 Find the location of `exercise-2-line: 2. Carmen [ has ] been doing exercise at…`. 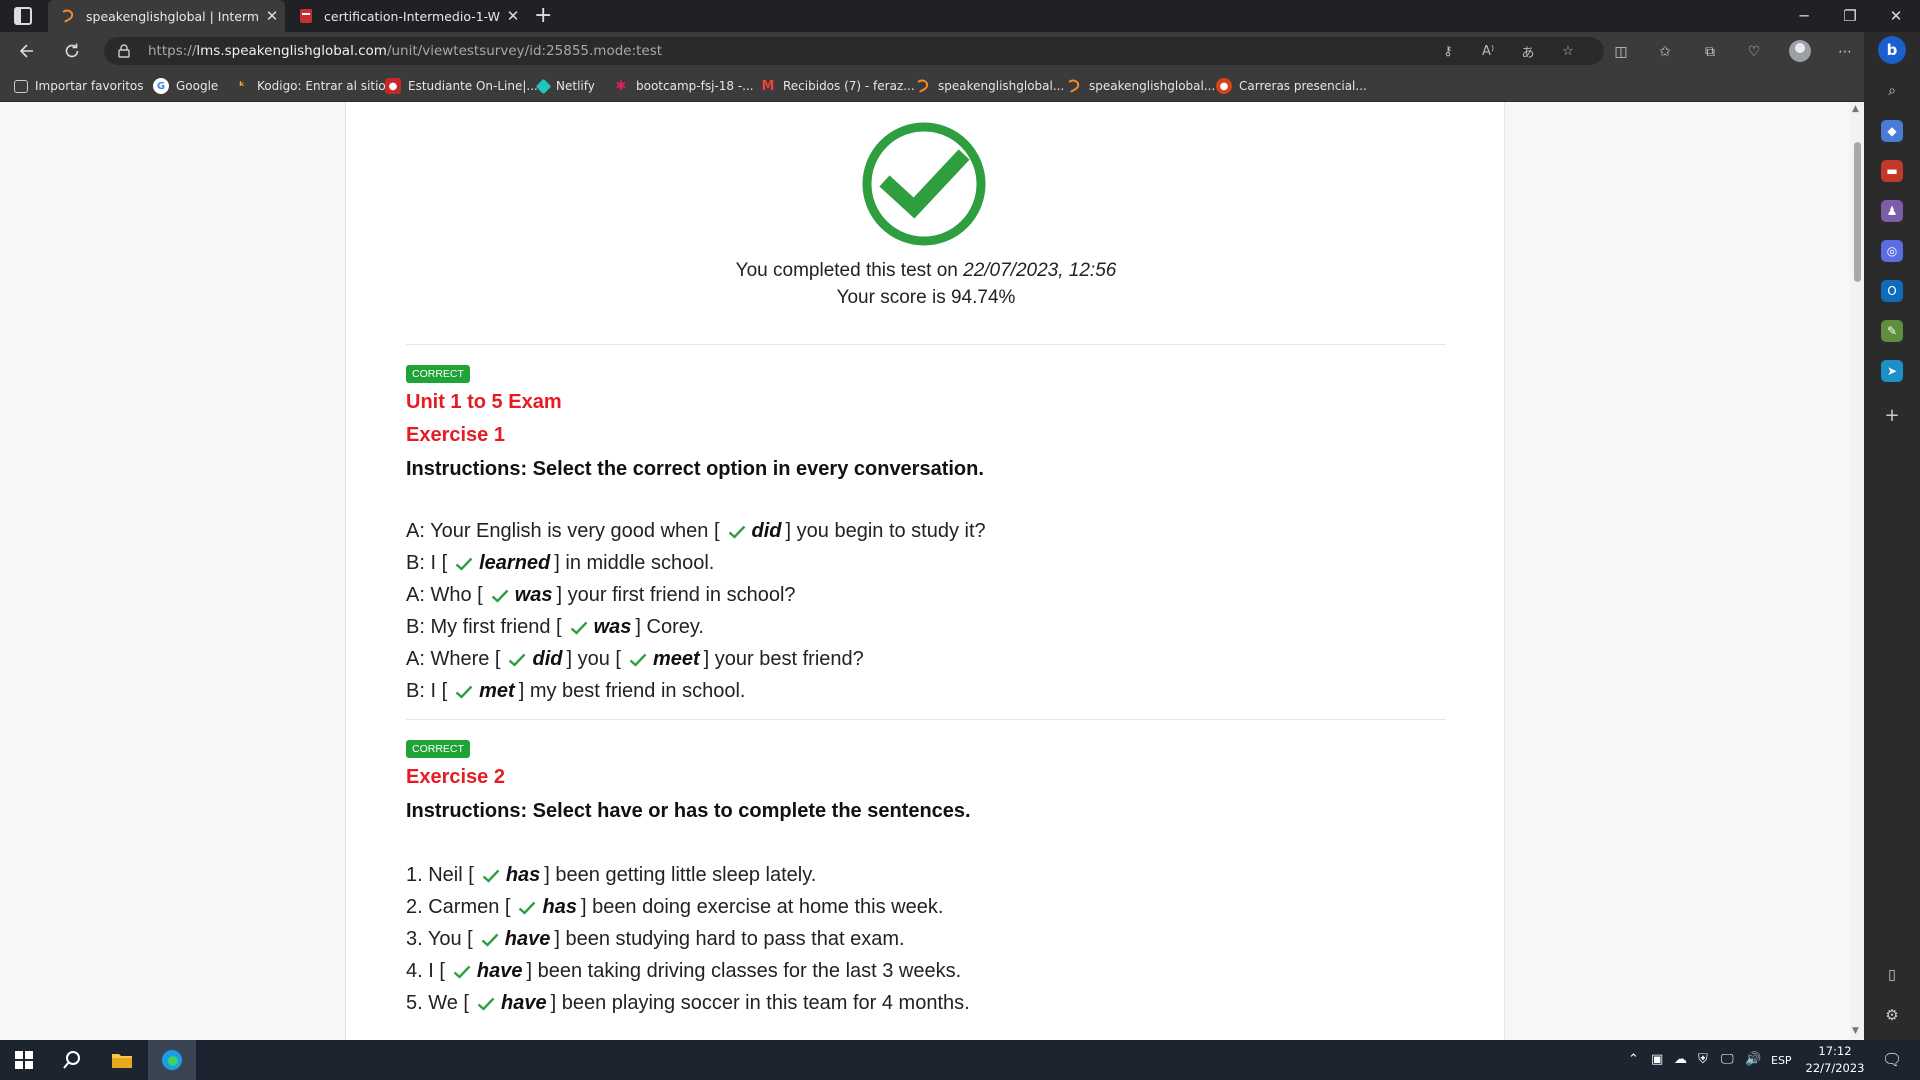

exercise-2-line: 2. Carmen [ has ] been doing exercise at… is located at coordinates (674, 907).